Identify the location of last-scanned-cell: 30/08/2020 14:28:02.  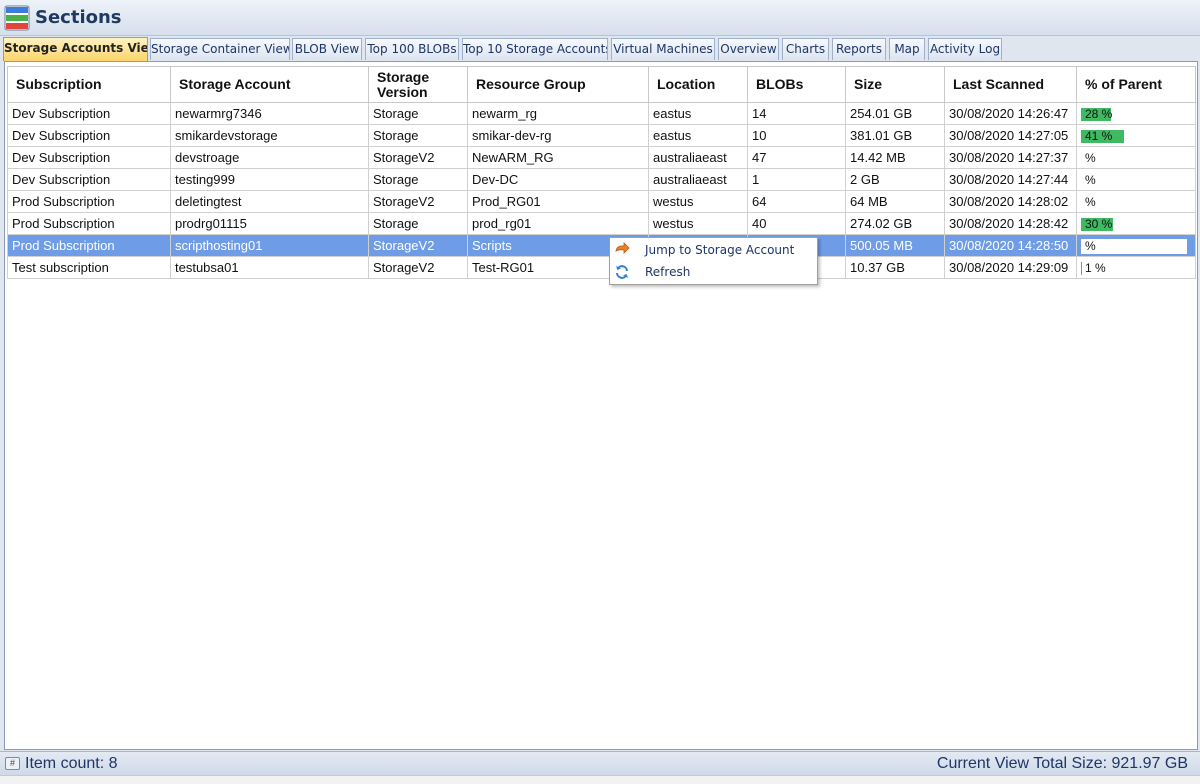
(1010, 201).